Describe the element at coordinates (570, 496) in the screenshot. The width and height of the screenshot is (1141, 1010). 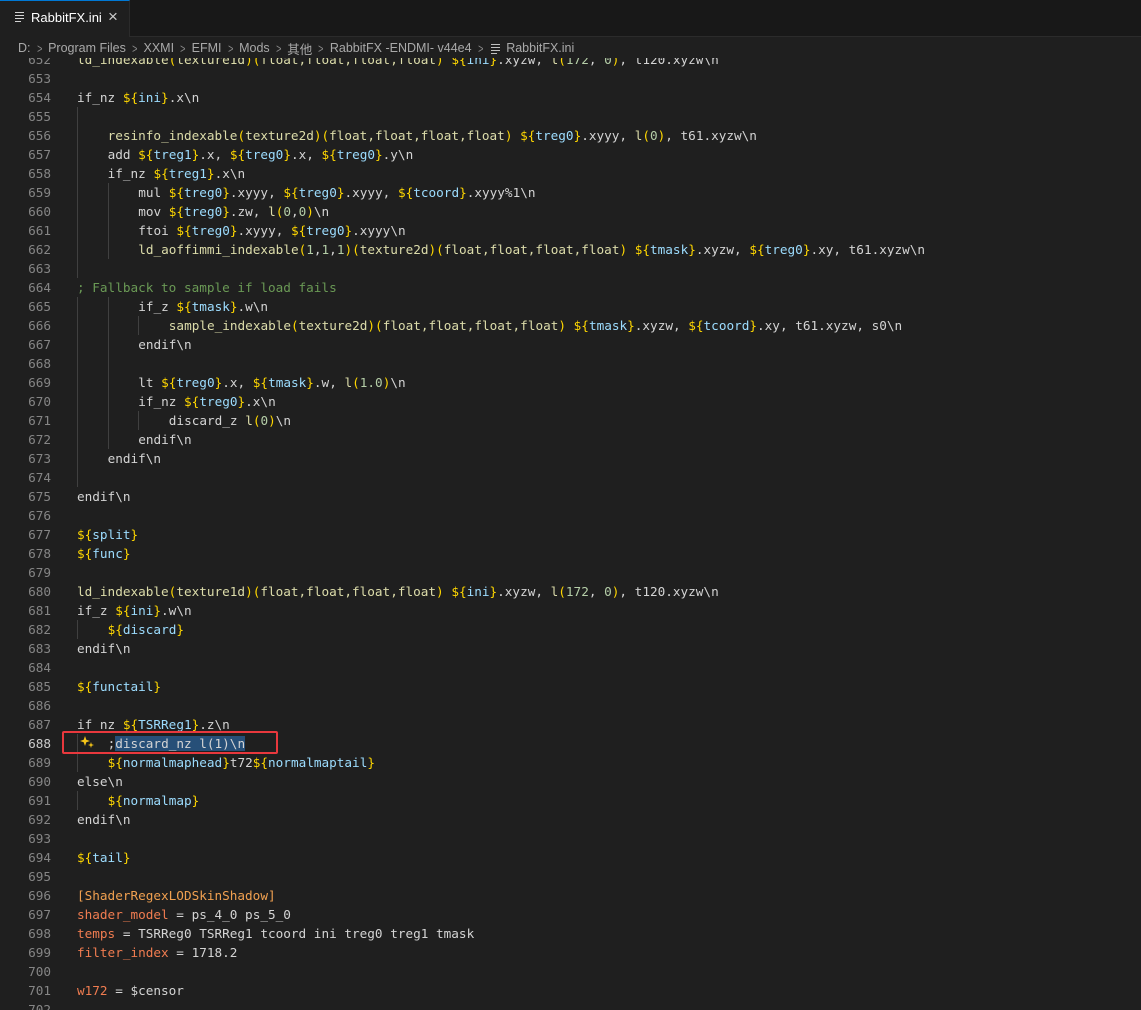
I see `code-line: 675 endif\n` at that location.